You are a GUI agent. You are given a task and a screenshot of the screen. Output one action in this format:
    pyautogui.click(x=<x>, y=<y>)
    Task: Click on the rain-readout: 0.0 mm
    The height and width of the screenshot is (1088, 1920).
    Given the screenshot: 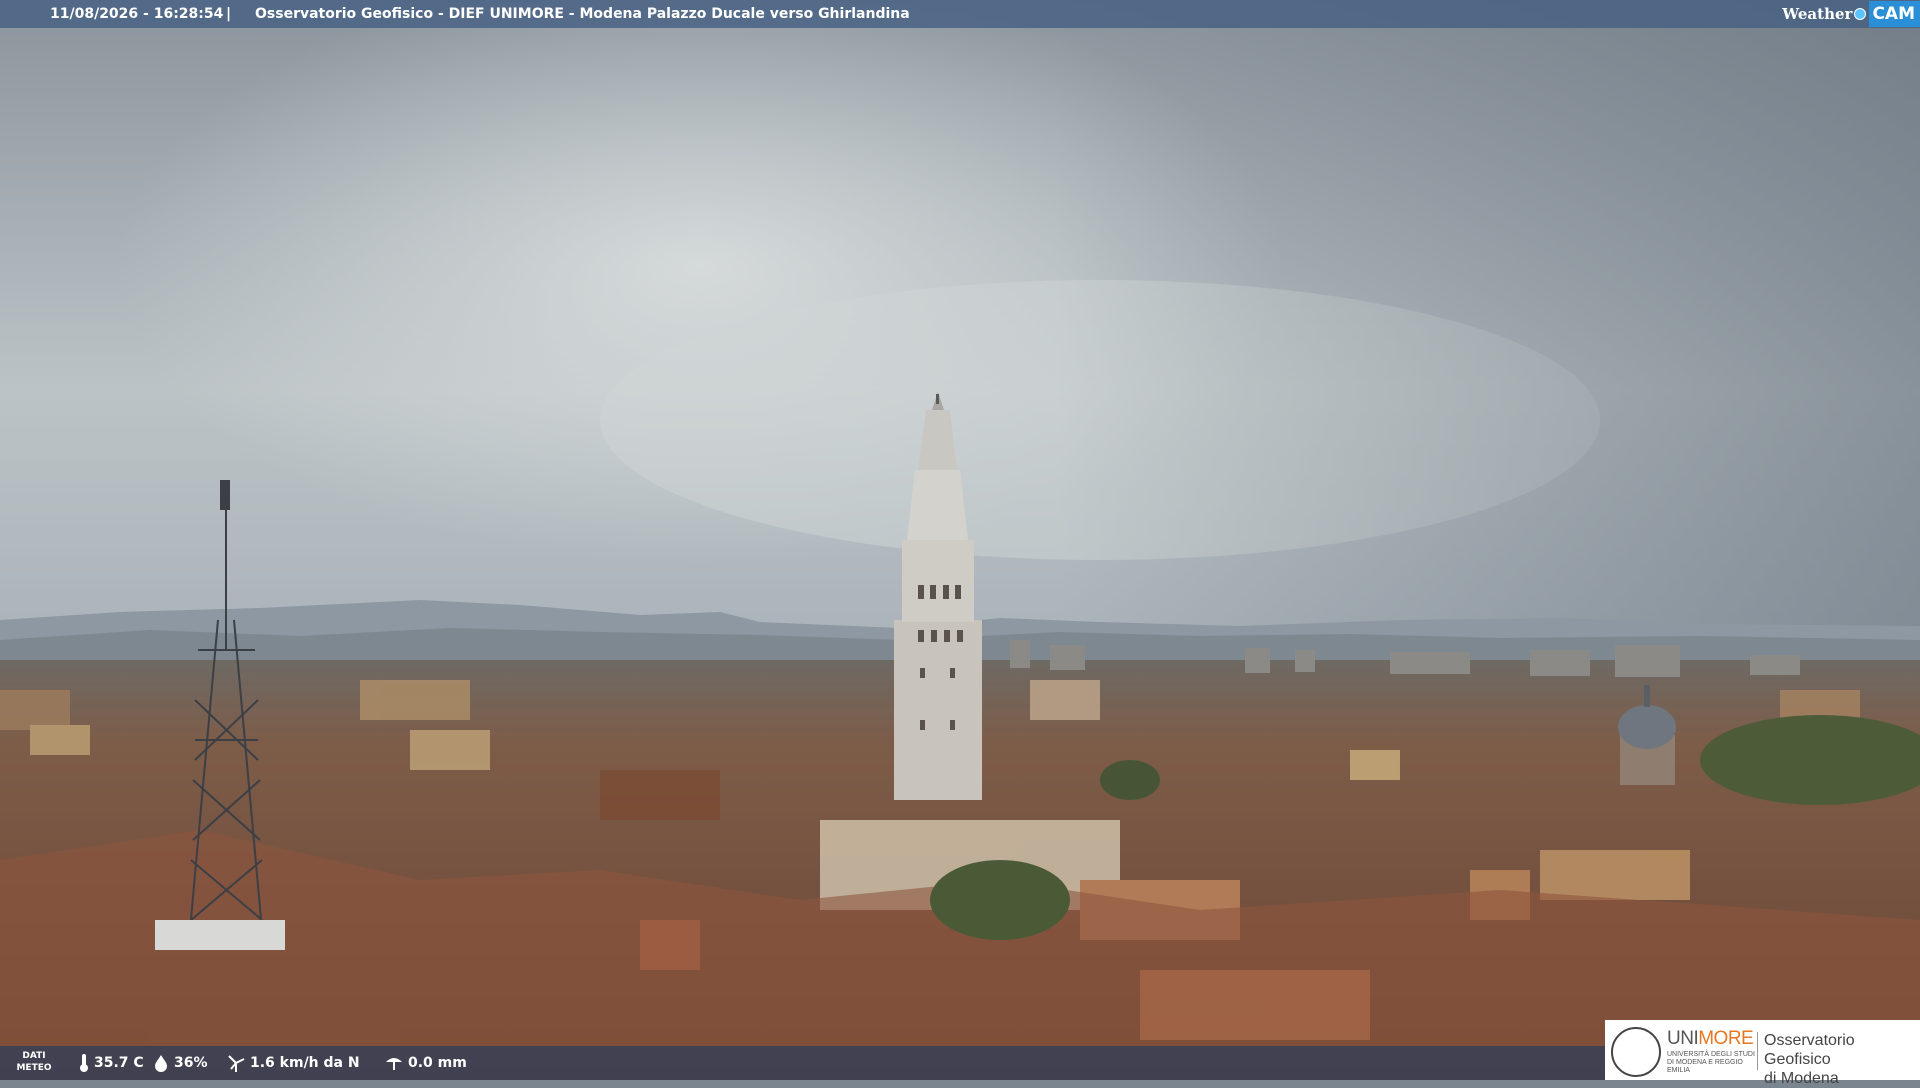 What is the action you would take?
    pyautogui.click(x=425, y=1063)
    